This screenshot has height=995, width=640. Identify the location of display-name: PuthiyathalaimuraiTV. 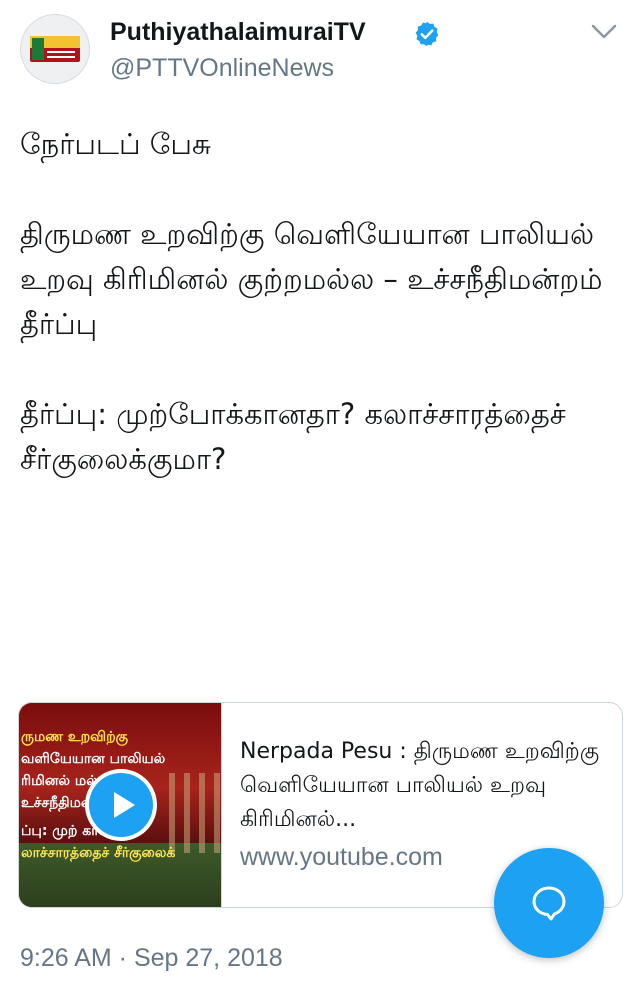
(238, 32).